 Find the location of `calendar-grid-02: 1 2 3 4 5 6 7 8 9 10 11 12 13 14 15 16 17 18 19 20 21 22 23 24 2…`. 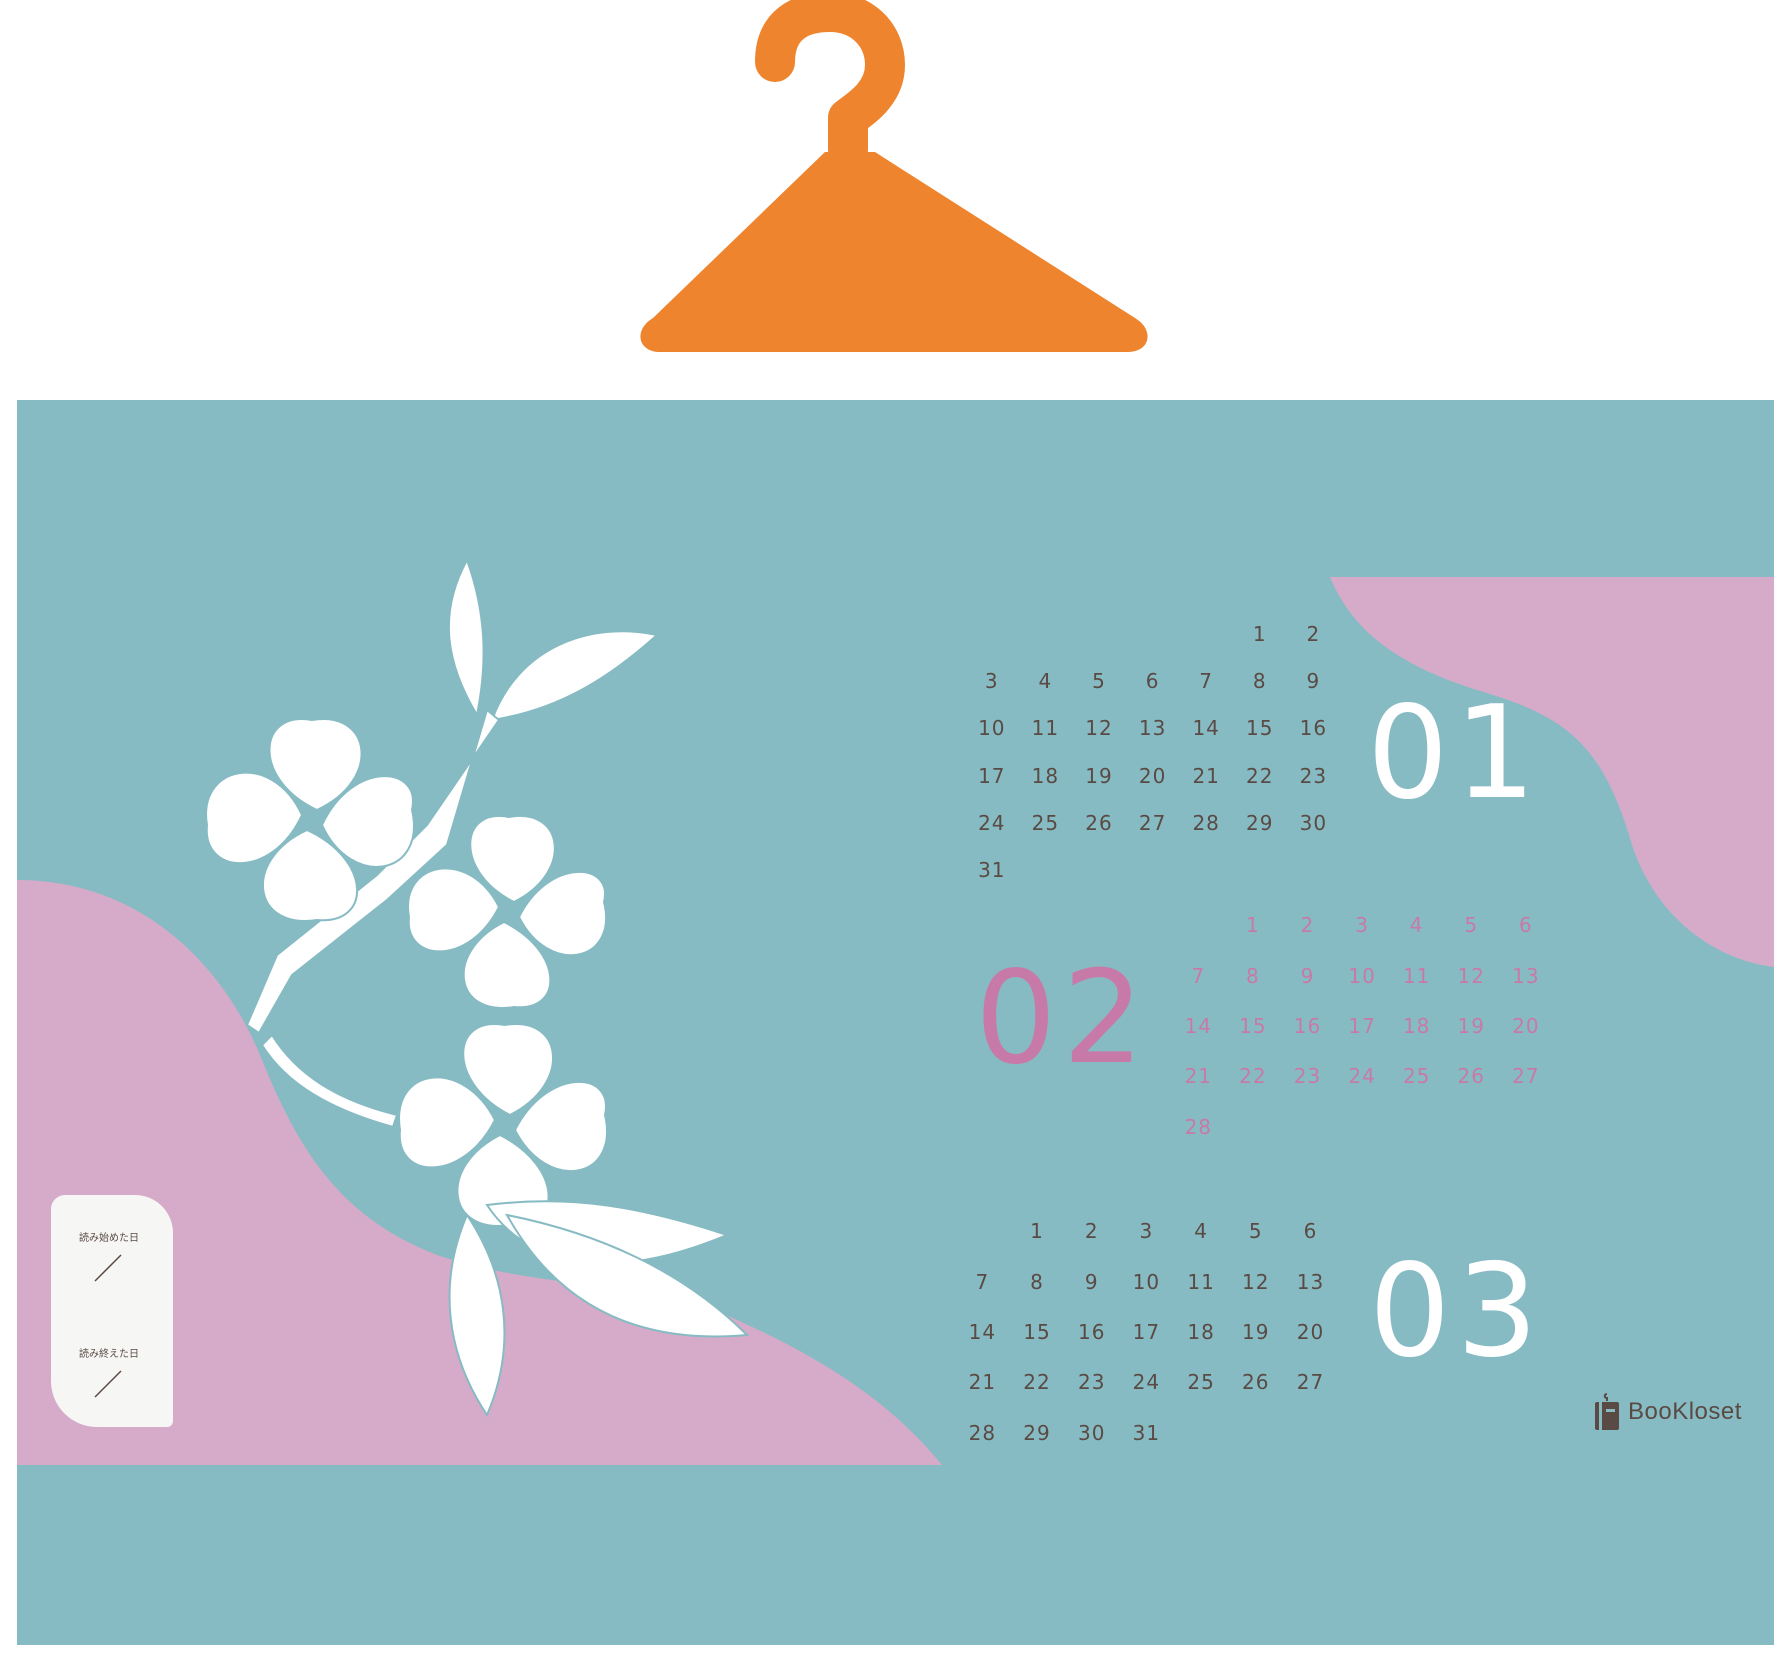

calendar-grid-02: 1 2 3 4 5 6 7 8 9 10 11 12 13 14 15 16 17 18 19 20 21 22 23 24 2… is located at coordinates (1362, 1026).